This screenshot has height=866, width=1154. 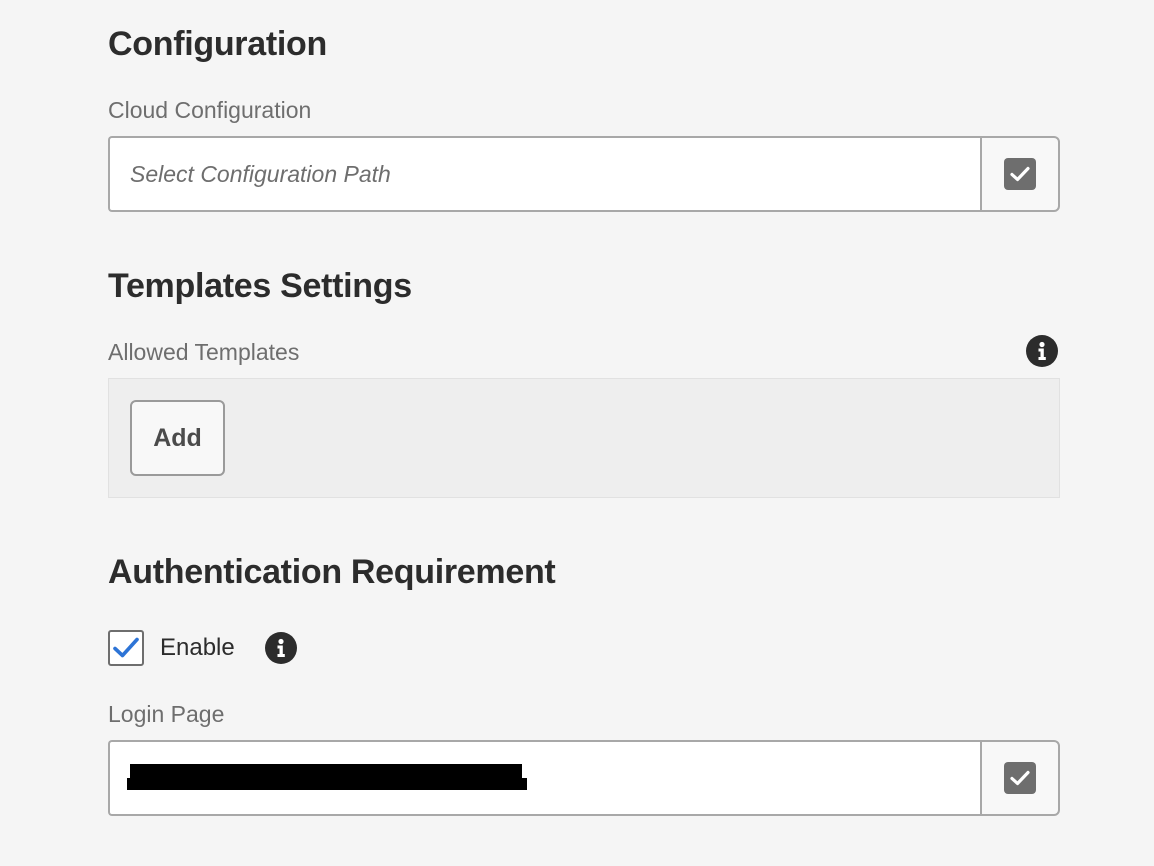 I want to click on cloud-configuration-field, so click(x=584, y=174).